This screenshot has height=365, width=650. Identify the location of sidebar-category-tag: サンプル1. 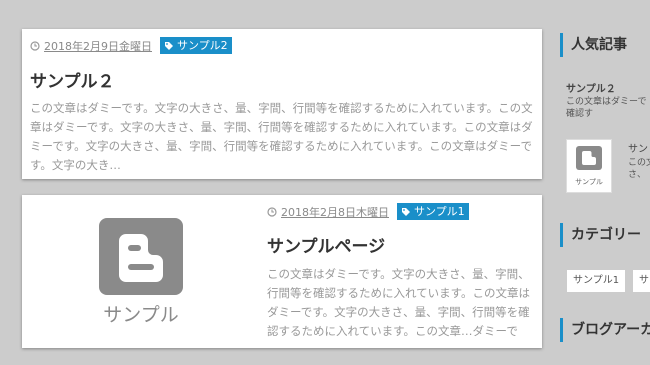
(596, 281).